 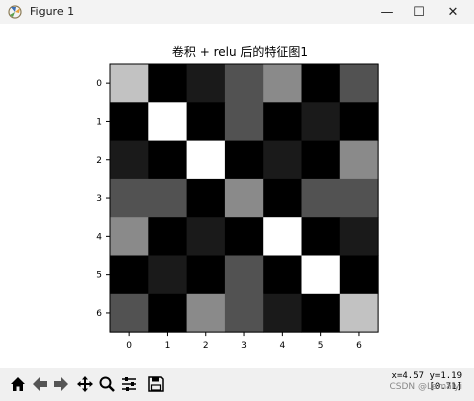 What do you see at coordinates (244, 346) in the screenshot?
I see `x-tick-label-3: 3` at bounding box center [244, 346].